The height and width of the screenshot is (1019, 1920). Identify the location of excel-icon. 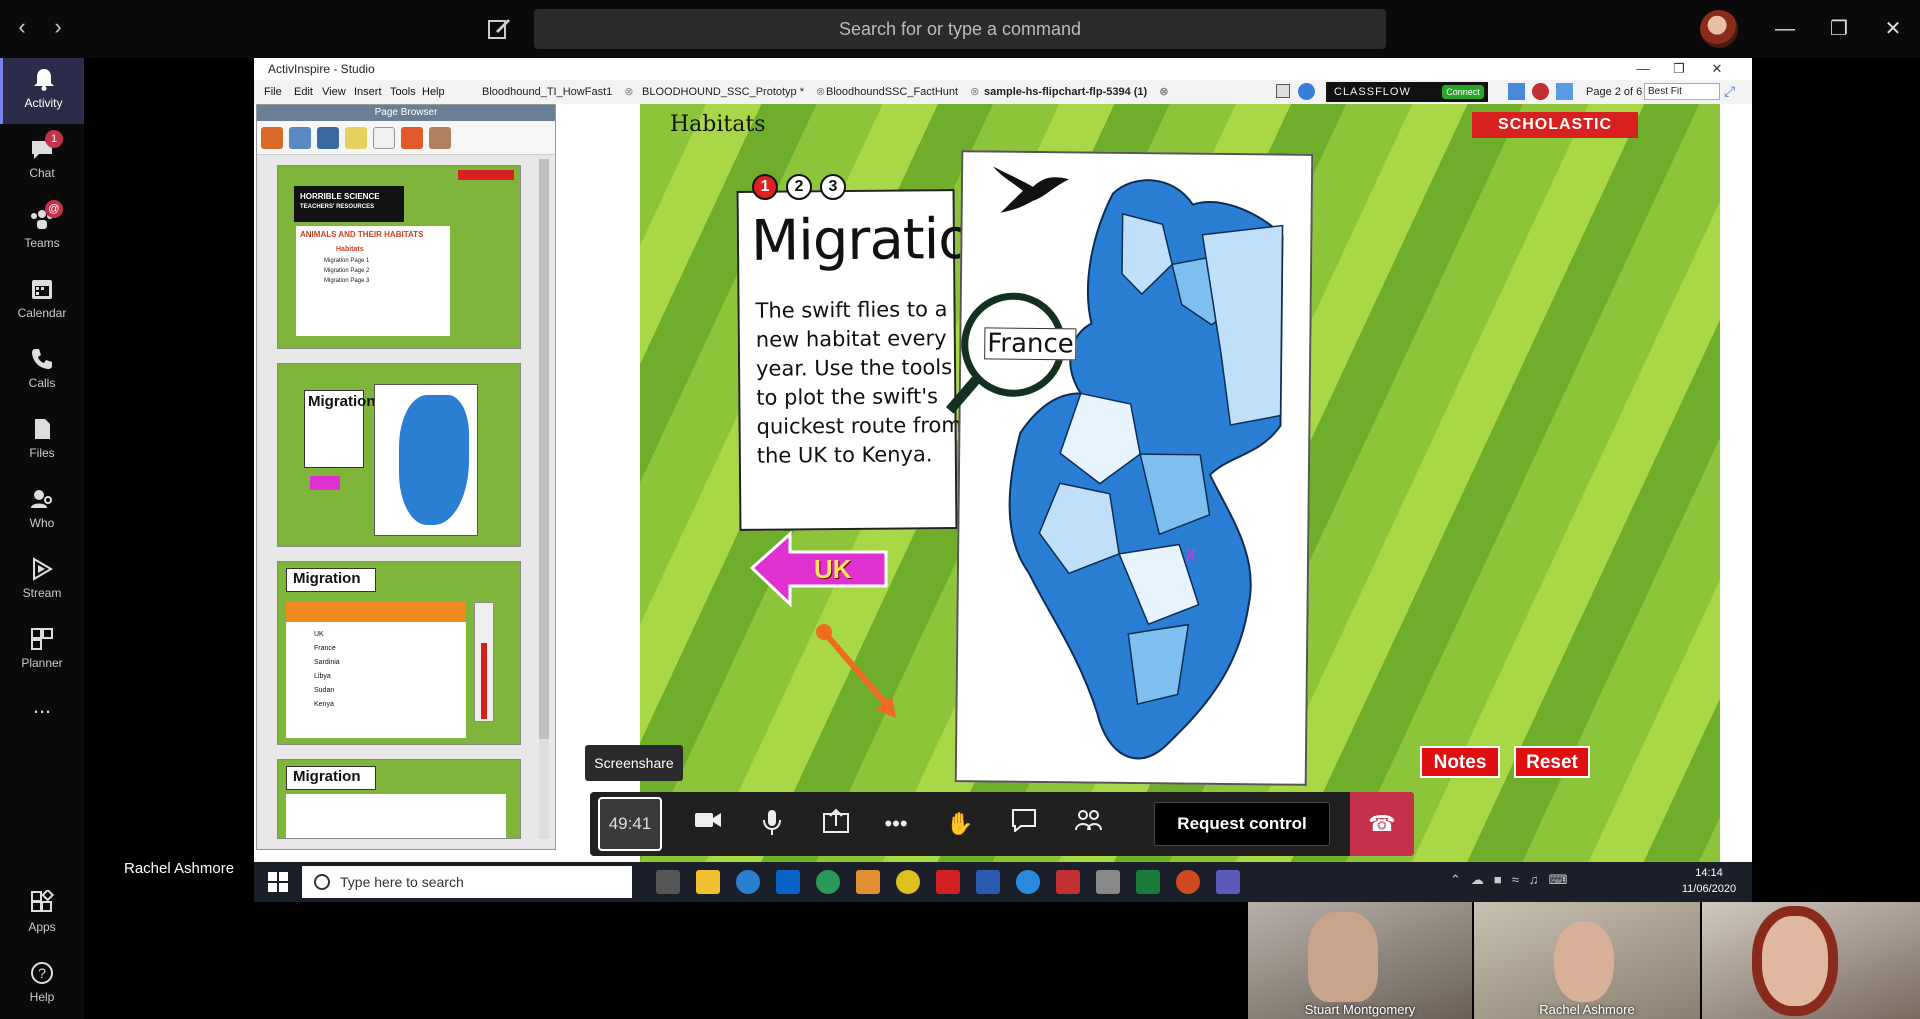
(1148, 882).